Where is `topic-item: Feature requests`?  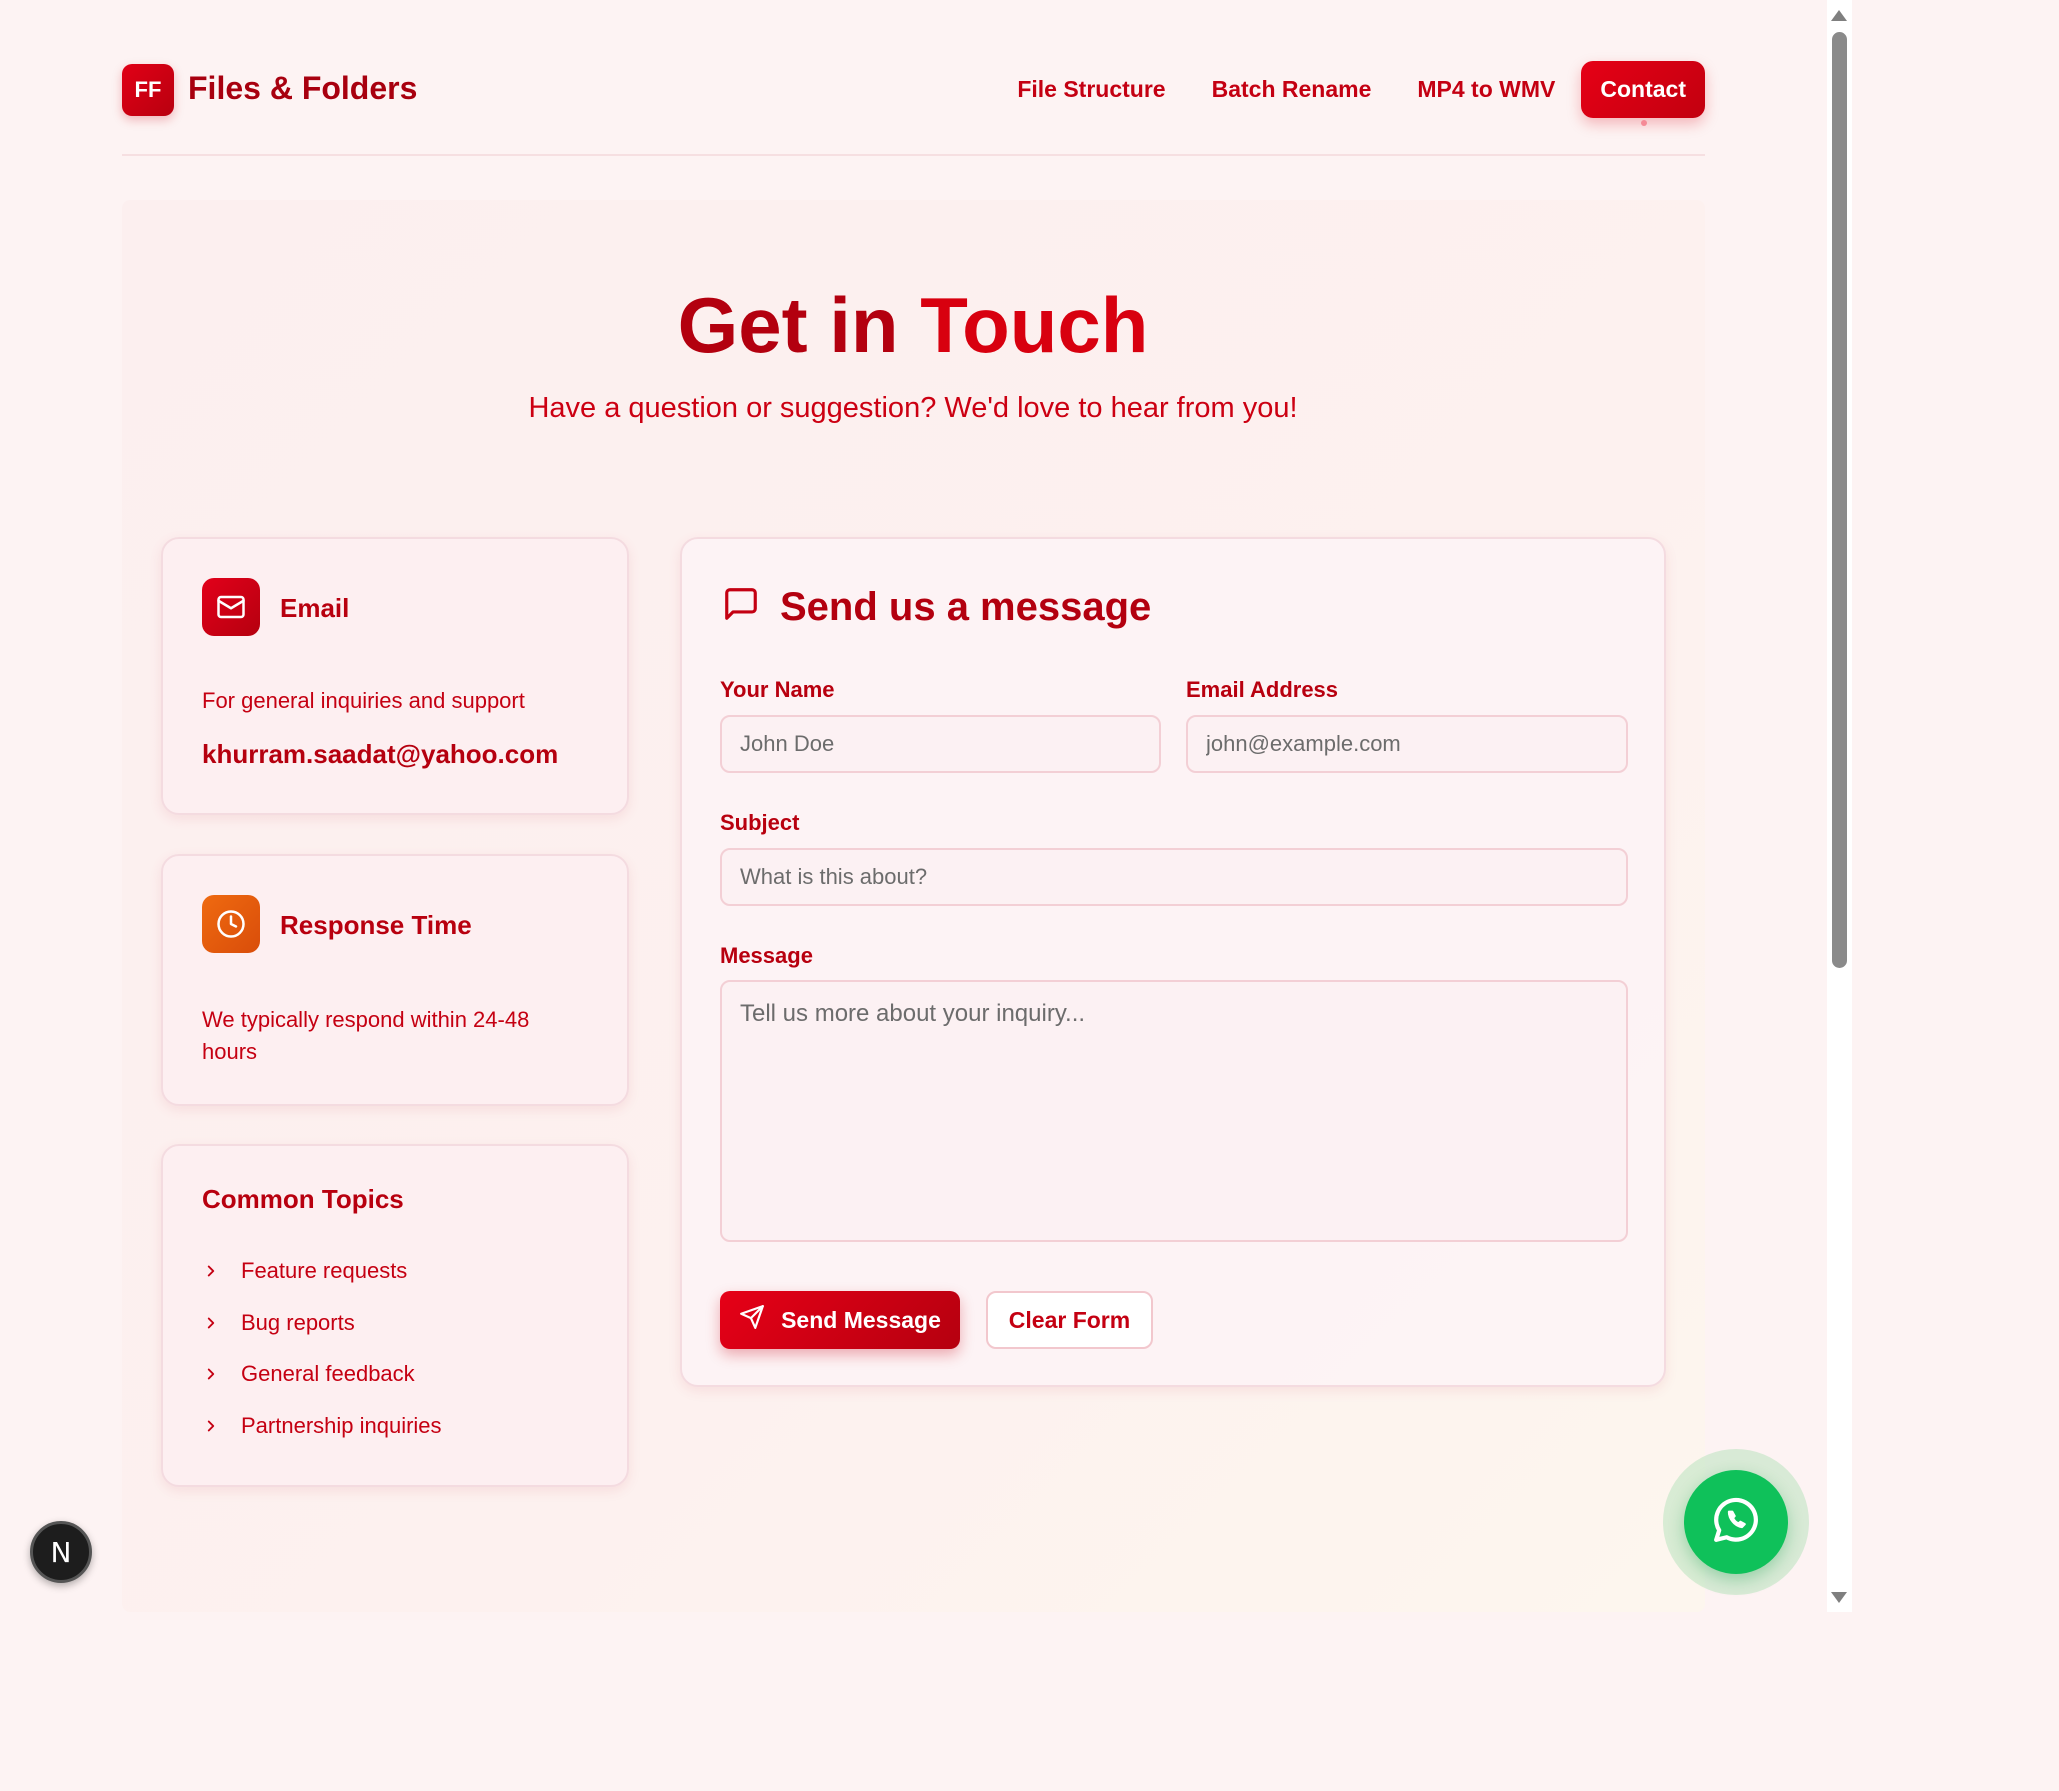
topic-item: Feature requests is located at coordinates (304, 1271).